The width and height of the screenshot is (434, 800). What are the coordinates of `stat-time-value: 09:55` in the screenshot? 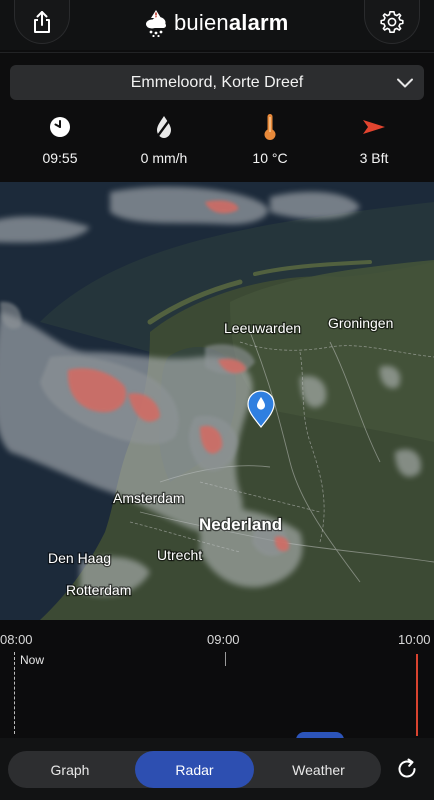 It's located at (60, 158).